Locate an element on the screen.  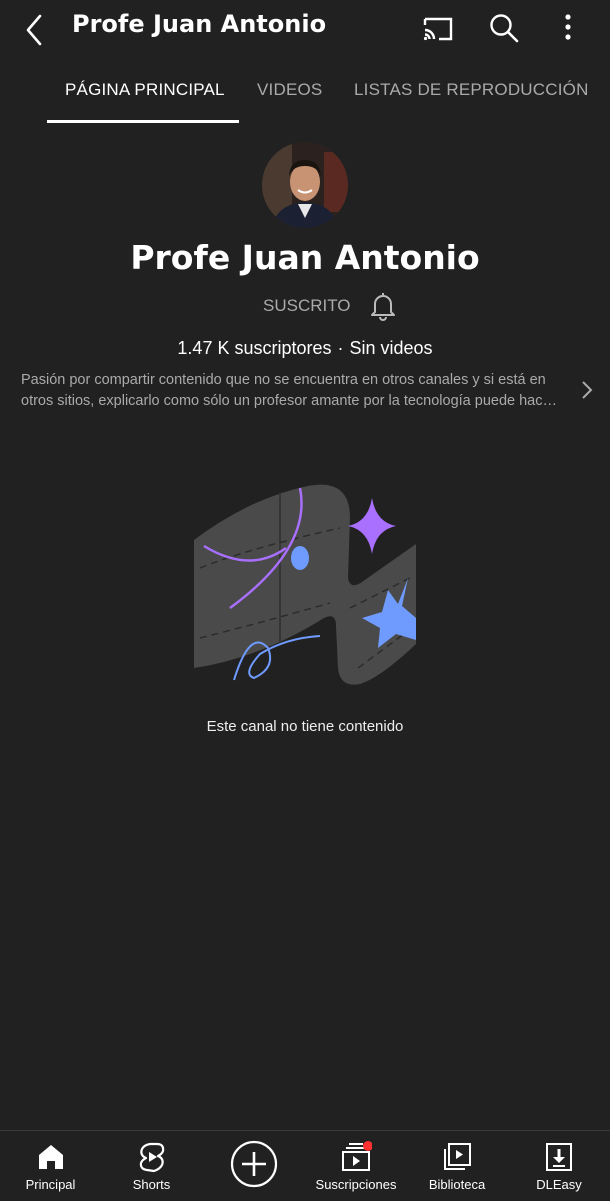
tab-home: PÁGINA PRINCIPAL is located at coordinates (145, 90).